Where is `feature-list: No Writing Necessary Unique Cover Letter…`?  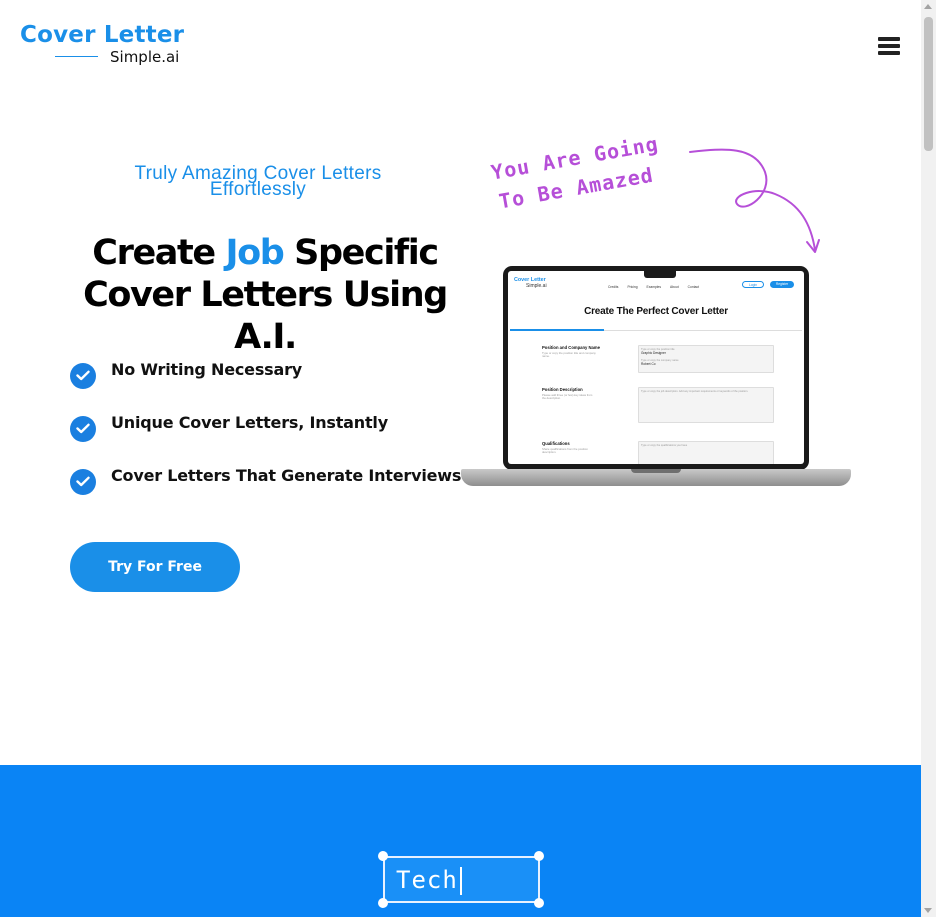
feature-list: No Writing Necessary Unique Cover Letter… is located at coordinates (266, 435).